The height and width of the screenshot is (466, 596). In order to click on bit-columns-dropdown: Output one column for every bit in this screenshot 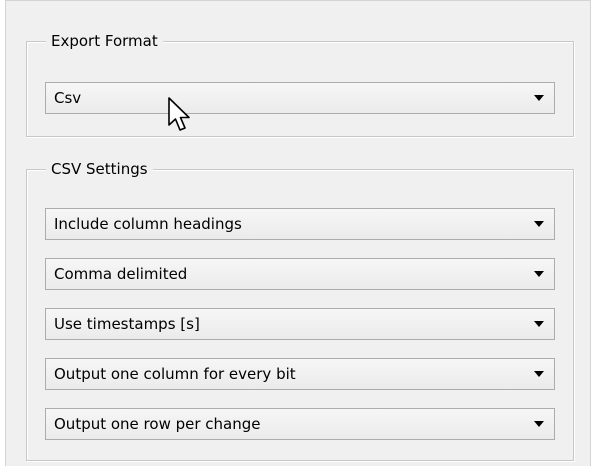, I will do `click(300, 374)`.